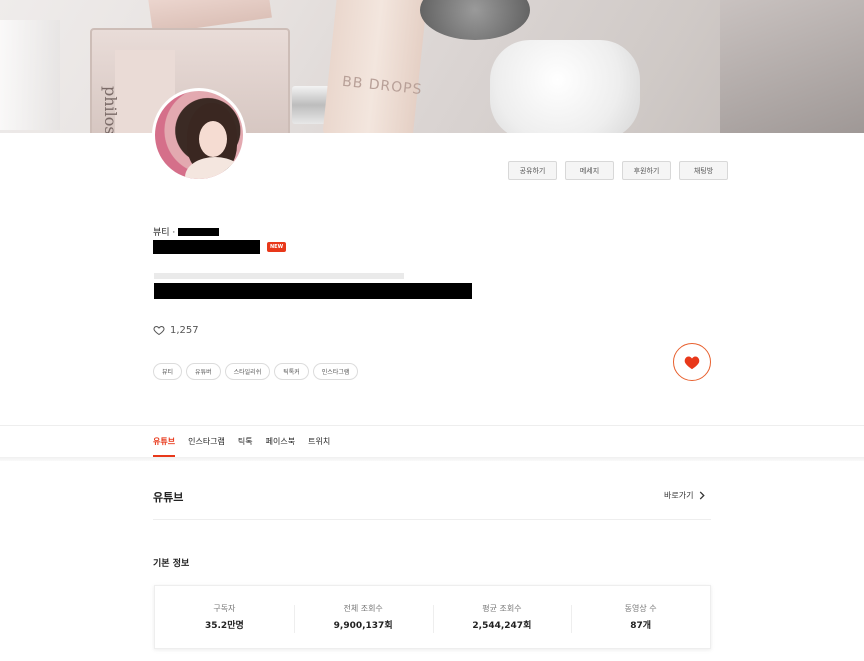  I want to click on avatar-face, so click(213, 139).